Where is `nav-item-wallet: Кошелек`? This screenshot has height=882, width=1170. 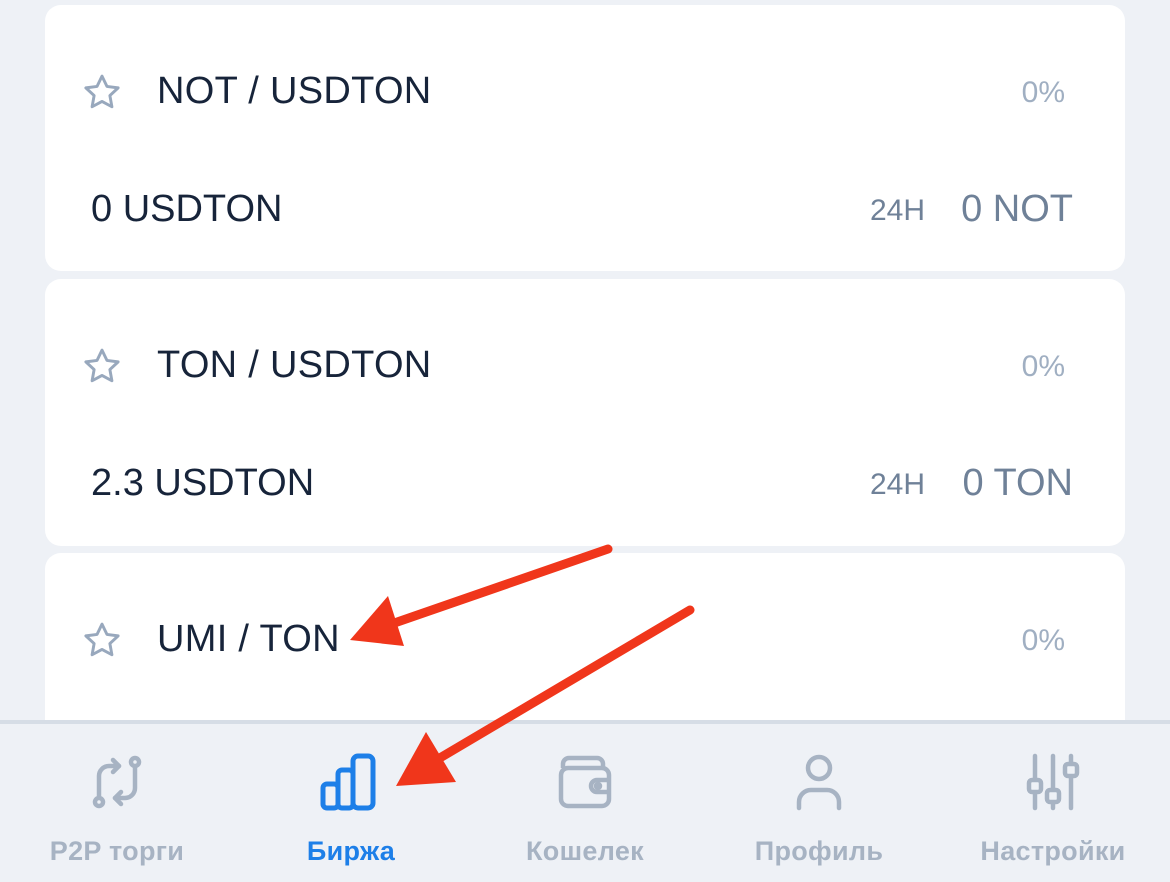 nav-item-wallet: Кошелек is located at coordinates (585, 803).